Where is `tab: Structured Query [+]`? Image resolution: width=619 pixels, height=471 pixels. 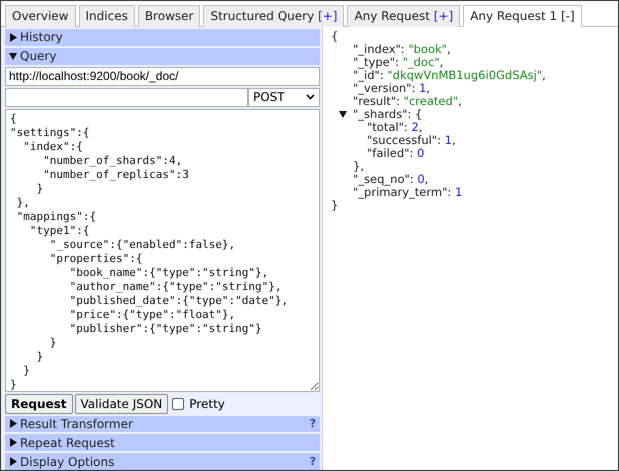
tab: Structured Query [+] is located at coordinates (273, 16).